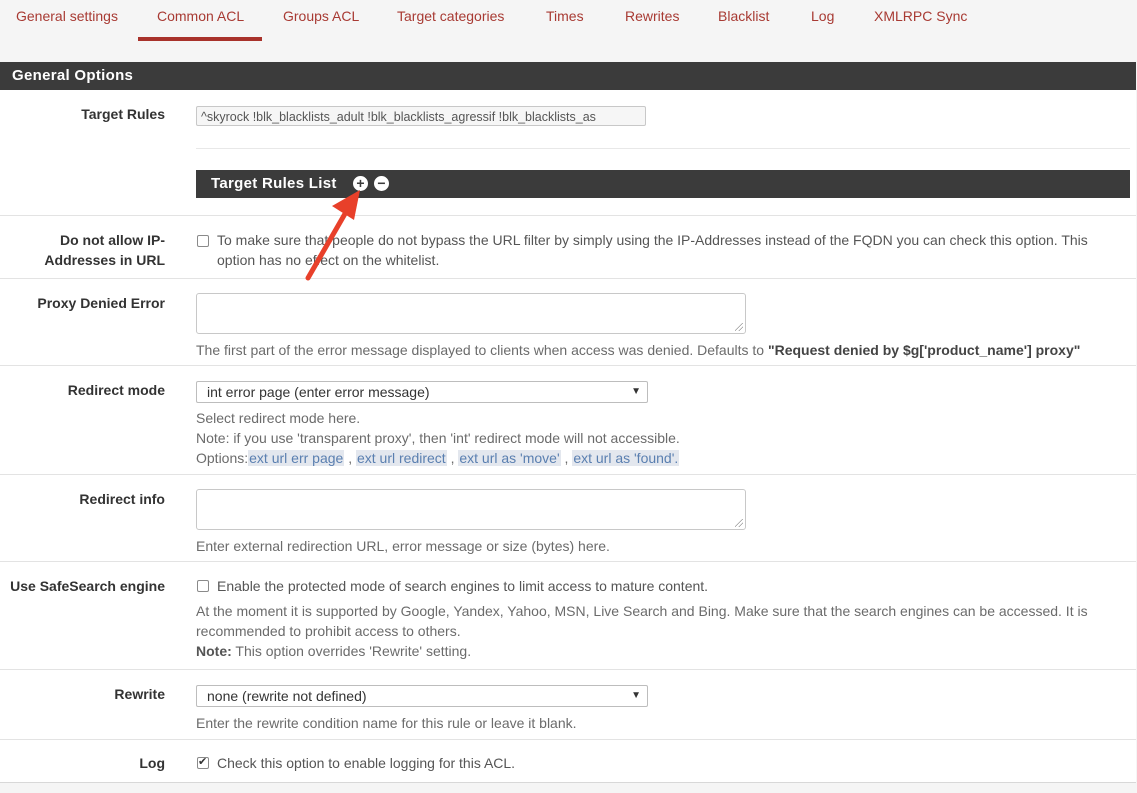 This screenshot has width=1137, height=793. What do you see at coordinates (278, 418) in the screenshot?
I see `redirect-mode-help: Select redirect mode here.` at bounding box center [278, 418].